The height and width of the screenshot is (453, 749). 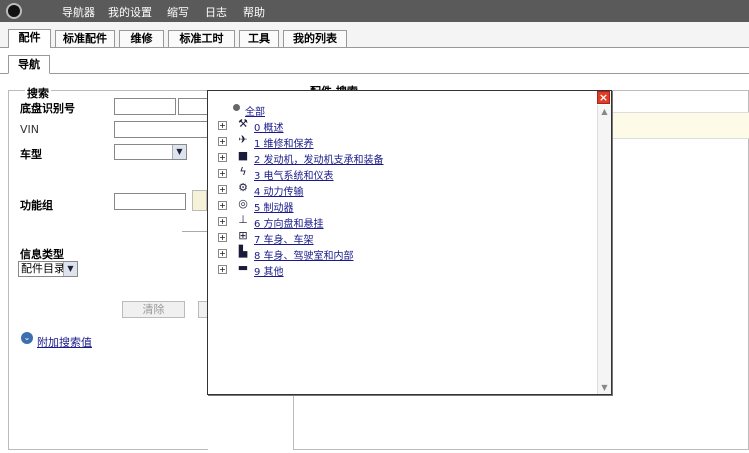 I want to click on vin-input, so click(x=161, y=129).